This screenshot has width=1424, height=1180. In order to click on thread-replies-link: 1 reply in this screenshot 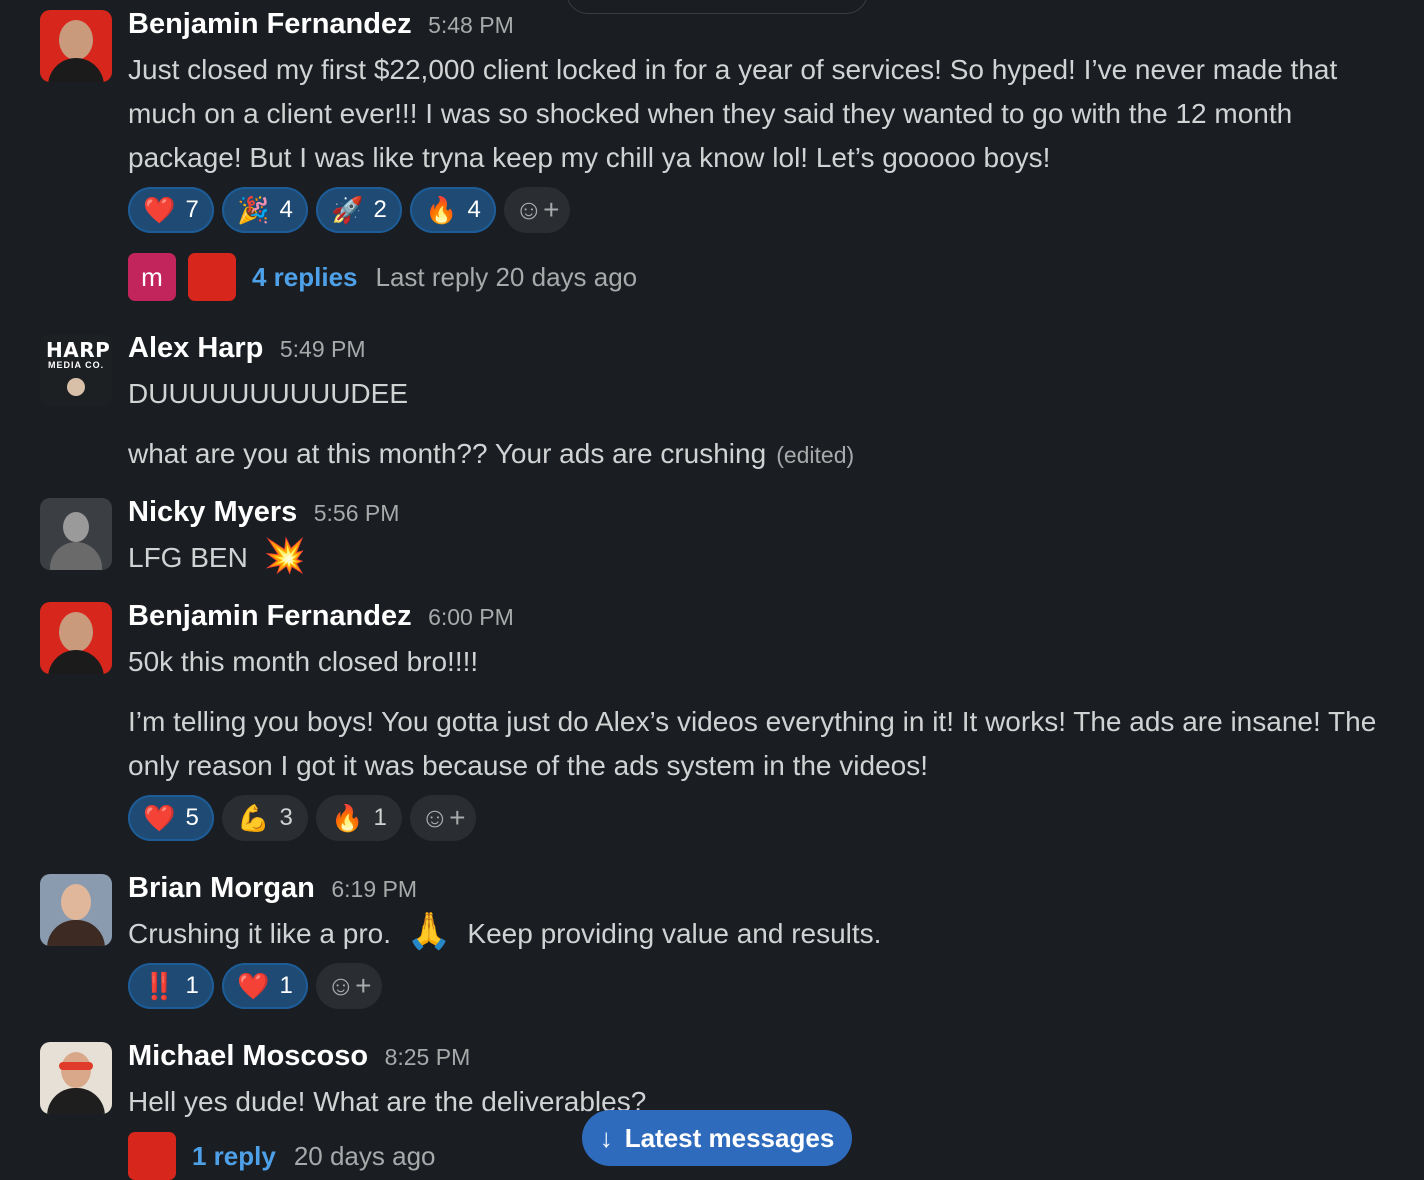, I will do `click(234, 1156)`.